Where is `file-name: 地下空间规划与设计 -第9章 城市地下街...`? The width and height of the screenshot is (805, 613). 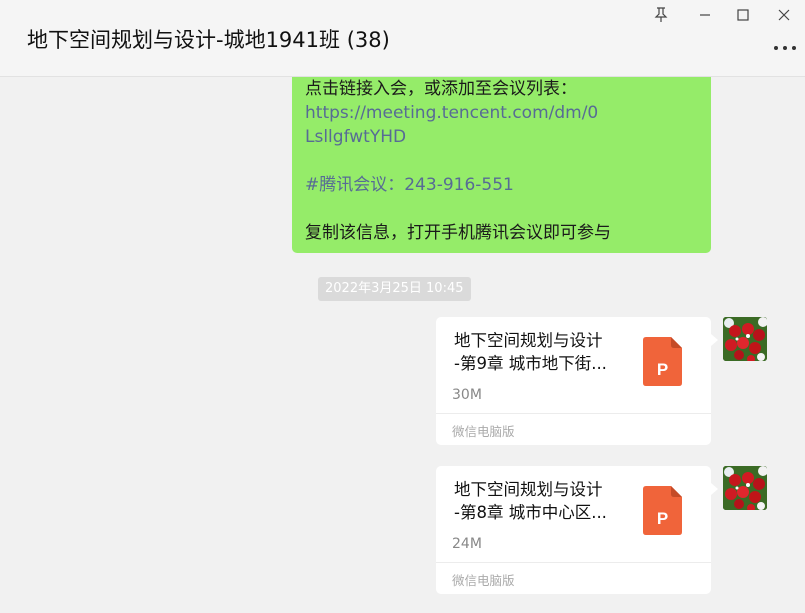
file-name: 地下空间规划与设计 -第9章 城市地下街... is located at coordinates (530, 352).